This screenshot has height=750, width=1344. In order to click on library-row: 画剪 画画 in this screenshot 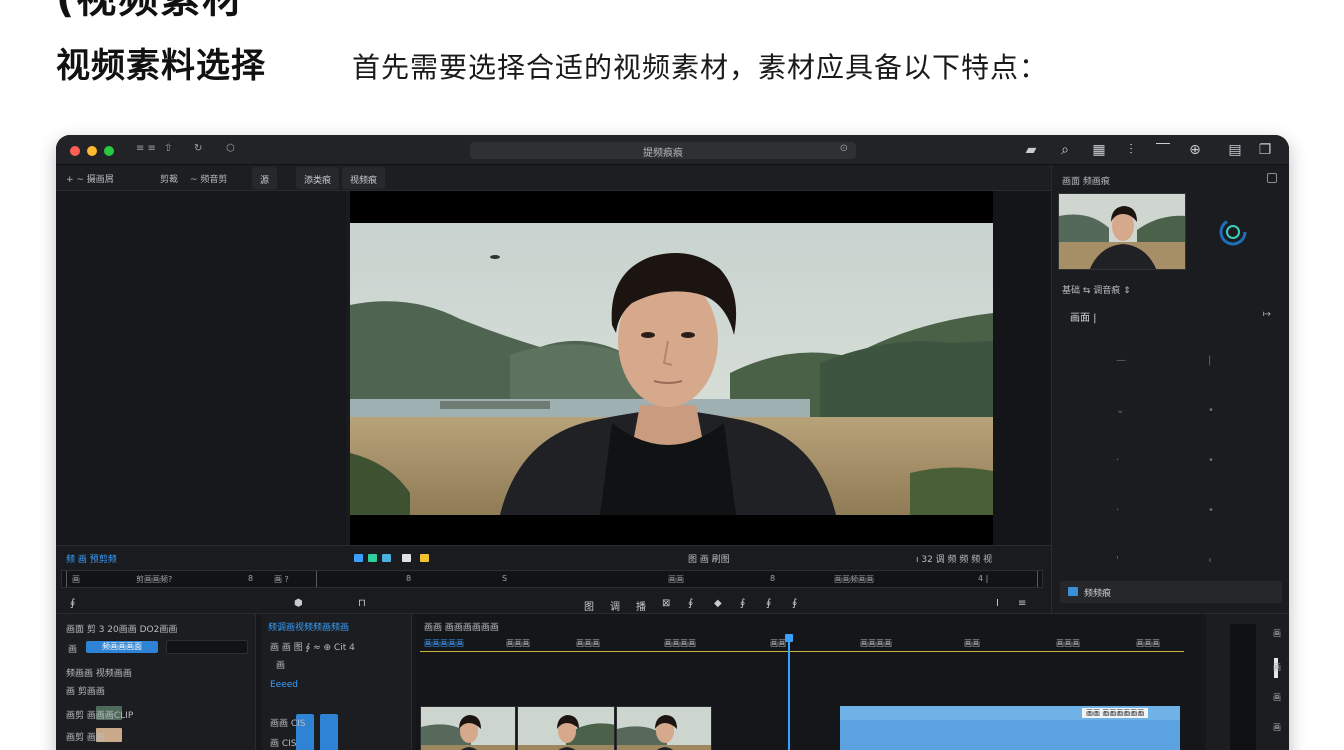, I will do `click(85, 736)`.